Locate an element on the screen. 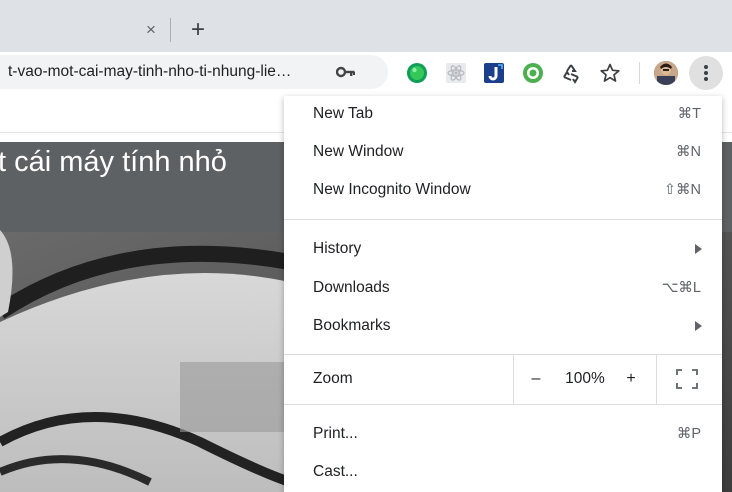 The width and height of the screenshot is (732, 492). menu-item-shortcut: ⌘P is located at coordinates (688, 434).